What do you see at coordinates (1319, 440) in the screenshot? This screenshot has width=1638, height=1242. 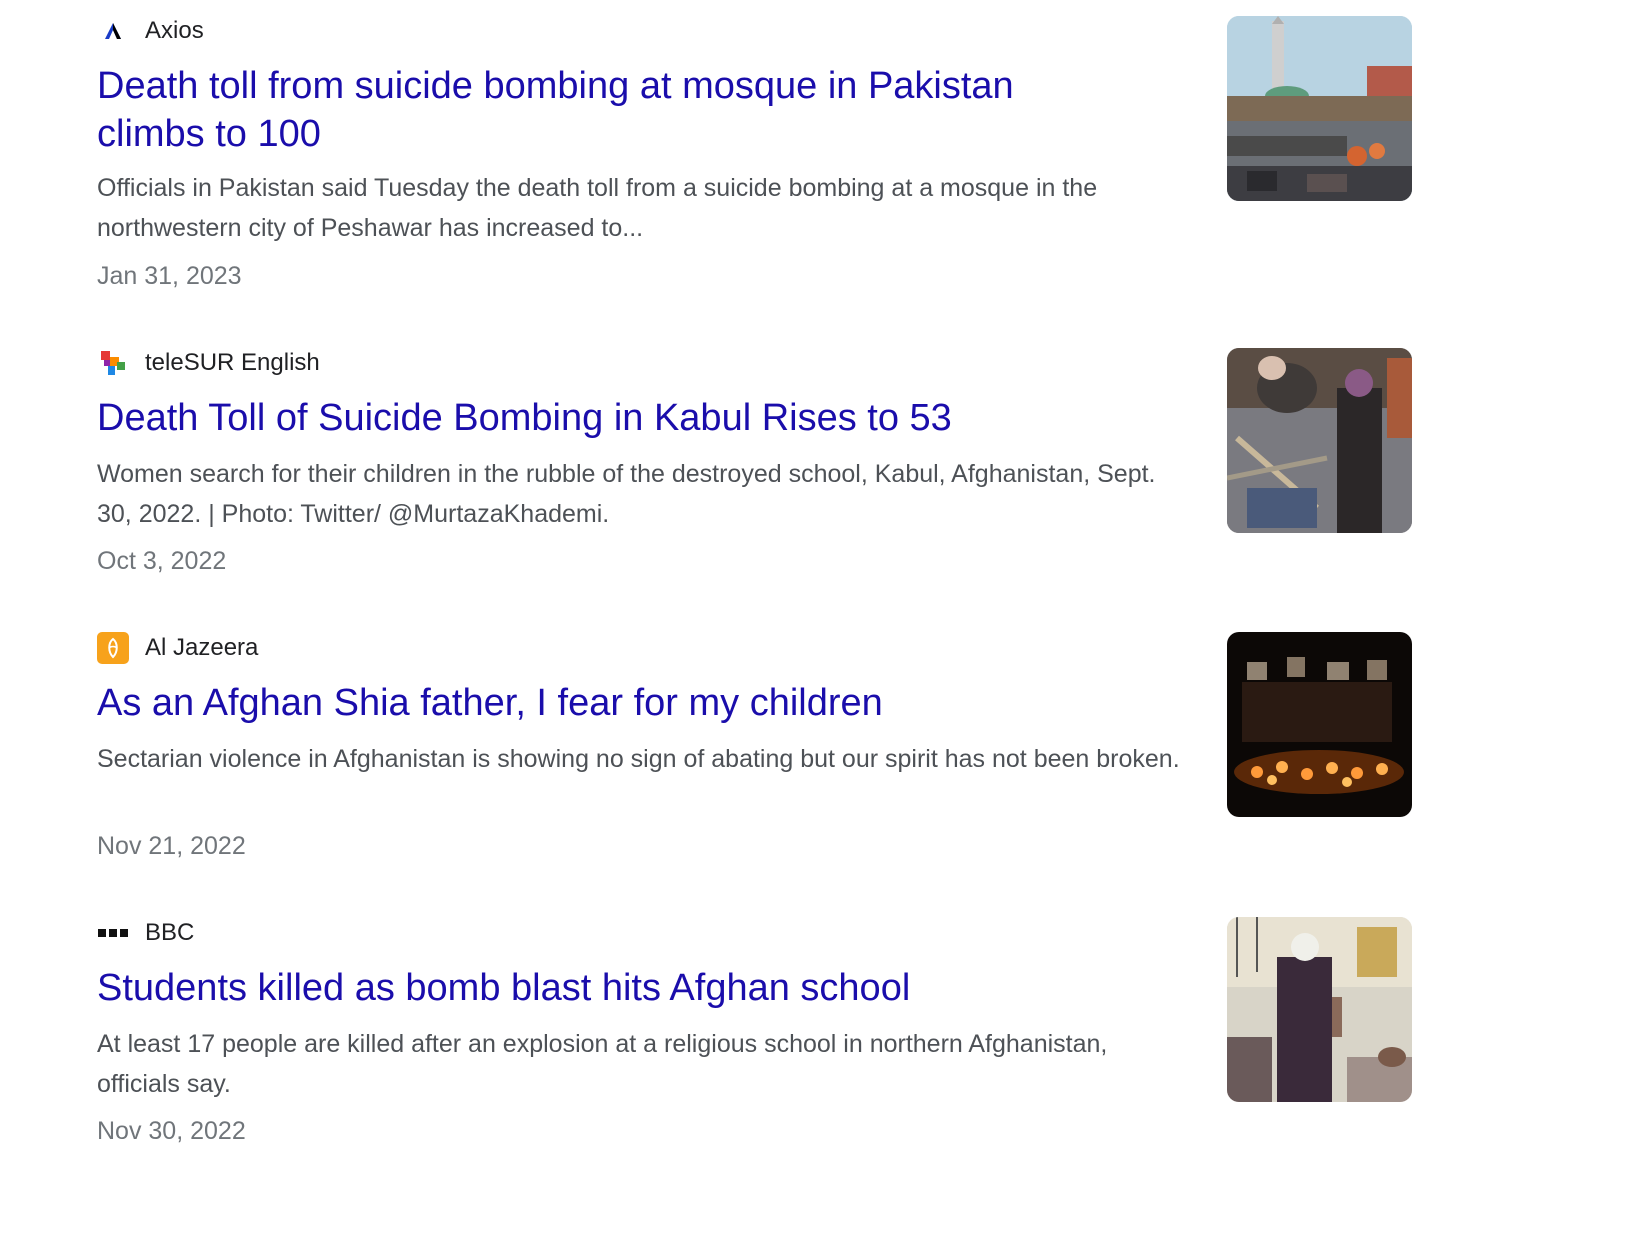 I see `school-rubble-photo` at bounding box center [1319, 440].